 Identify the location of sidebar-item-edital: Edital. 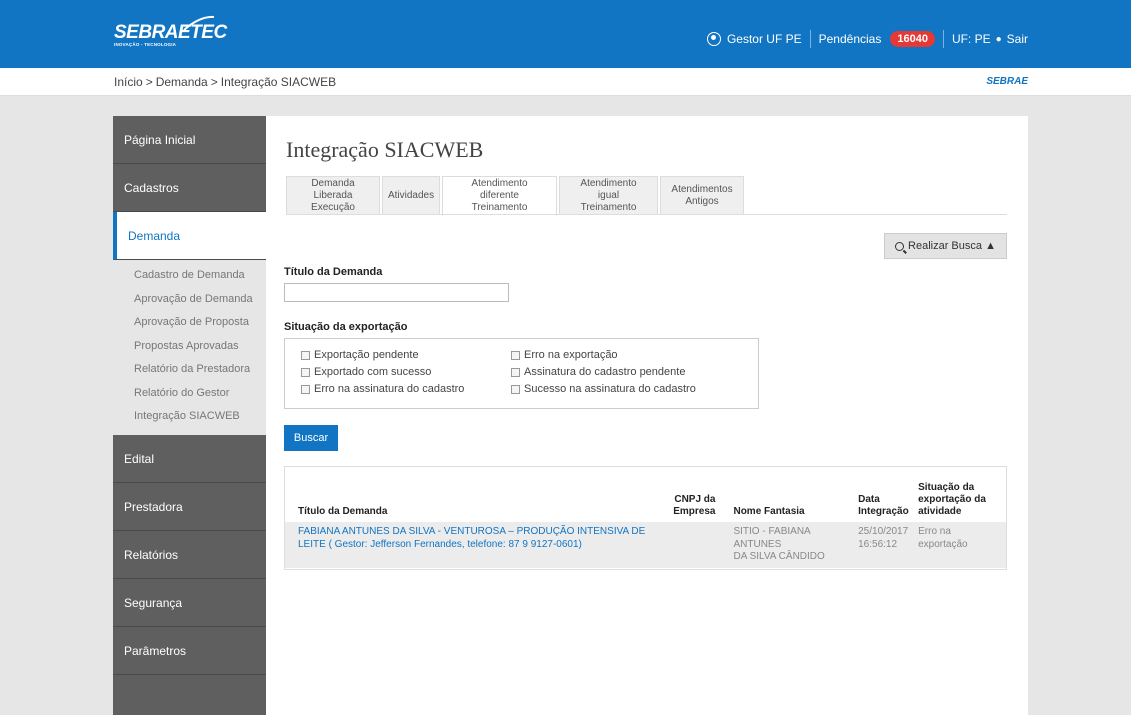
(189, 459).